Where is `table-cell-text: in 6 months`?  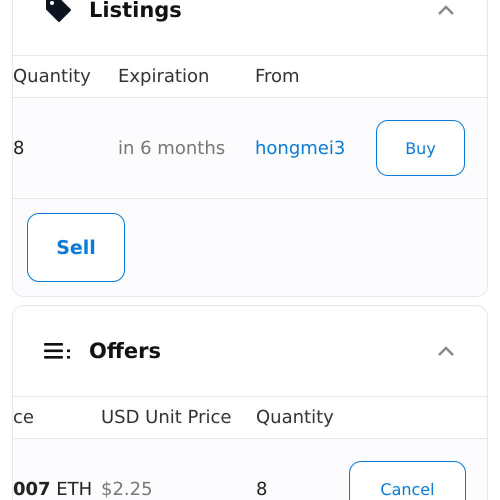
table-cell-text: in 6 months is located at coordinates (172, 148).